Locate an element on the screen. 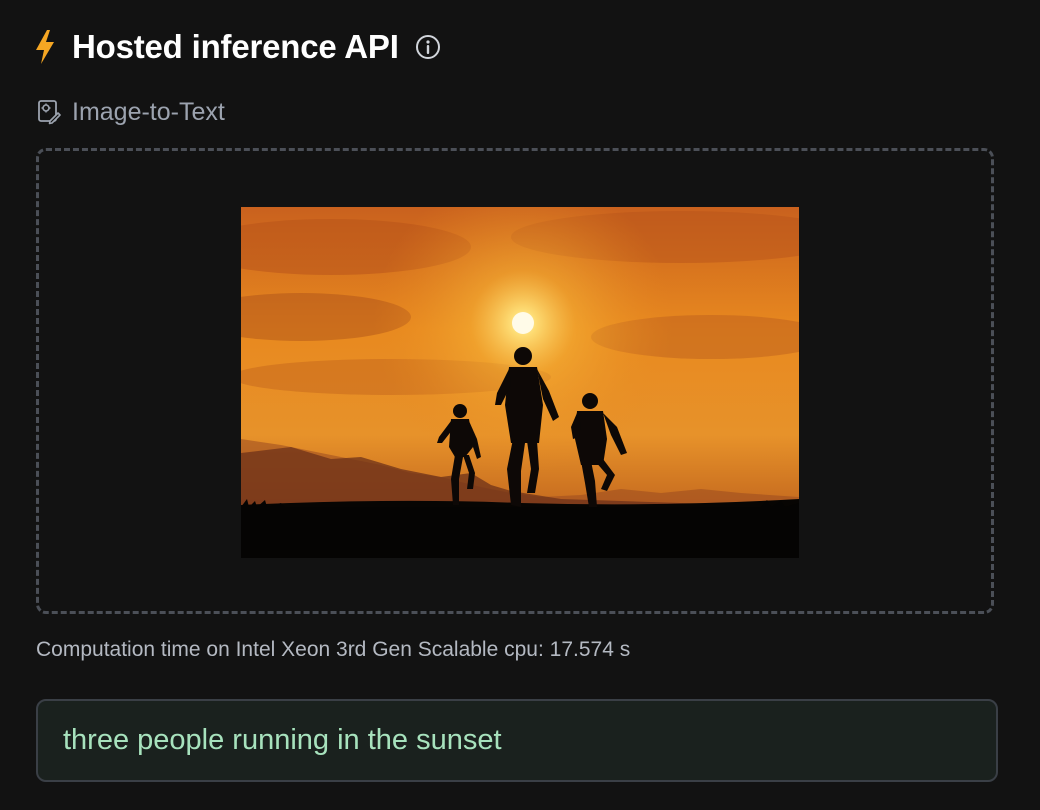 This screenshot has width=1040, height=810. widget-header: Hosted inference API is located at coordinates (237, 47).